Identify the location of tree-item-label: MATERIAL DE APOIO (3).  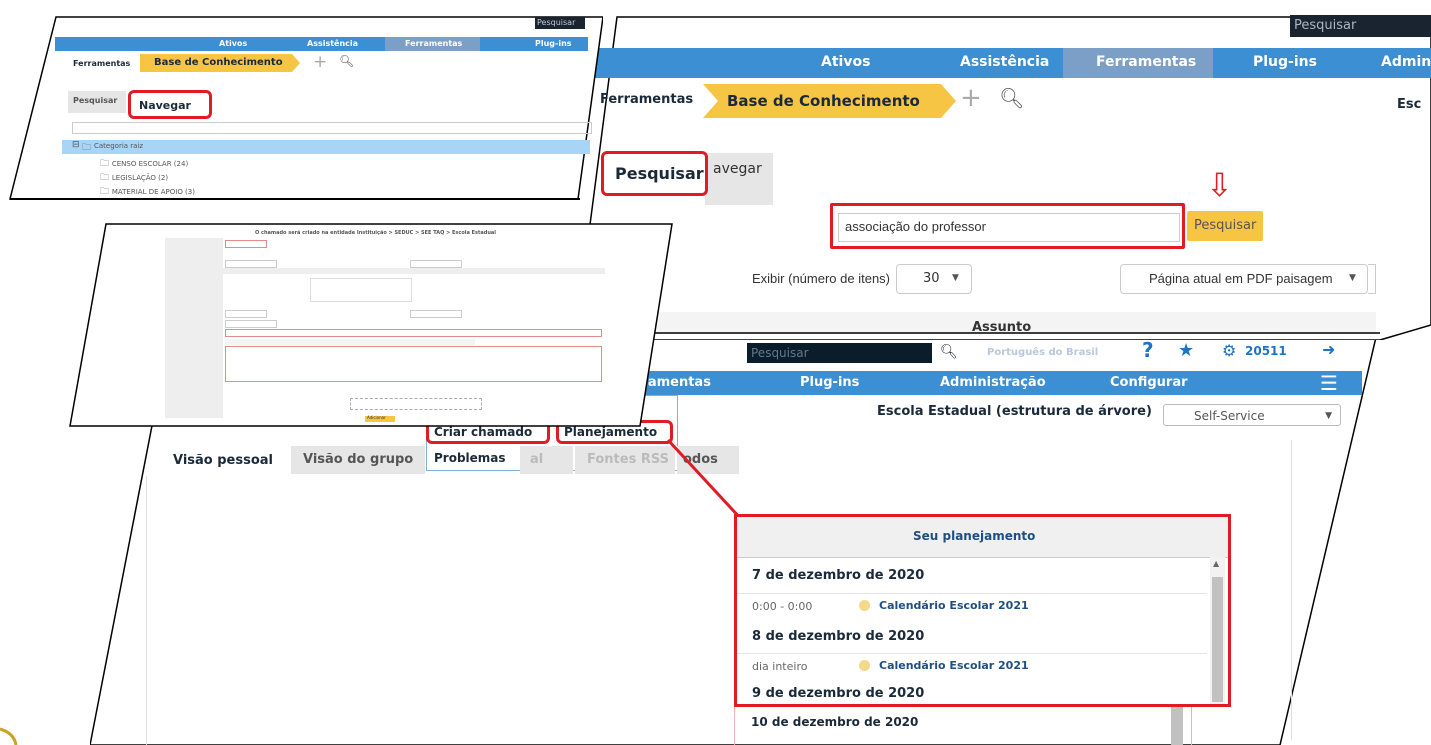
(153, 192).